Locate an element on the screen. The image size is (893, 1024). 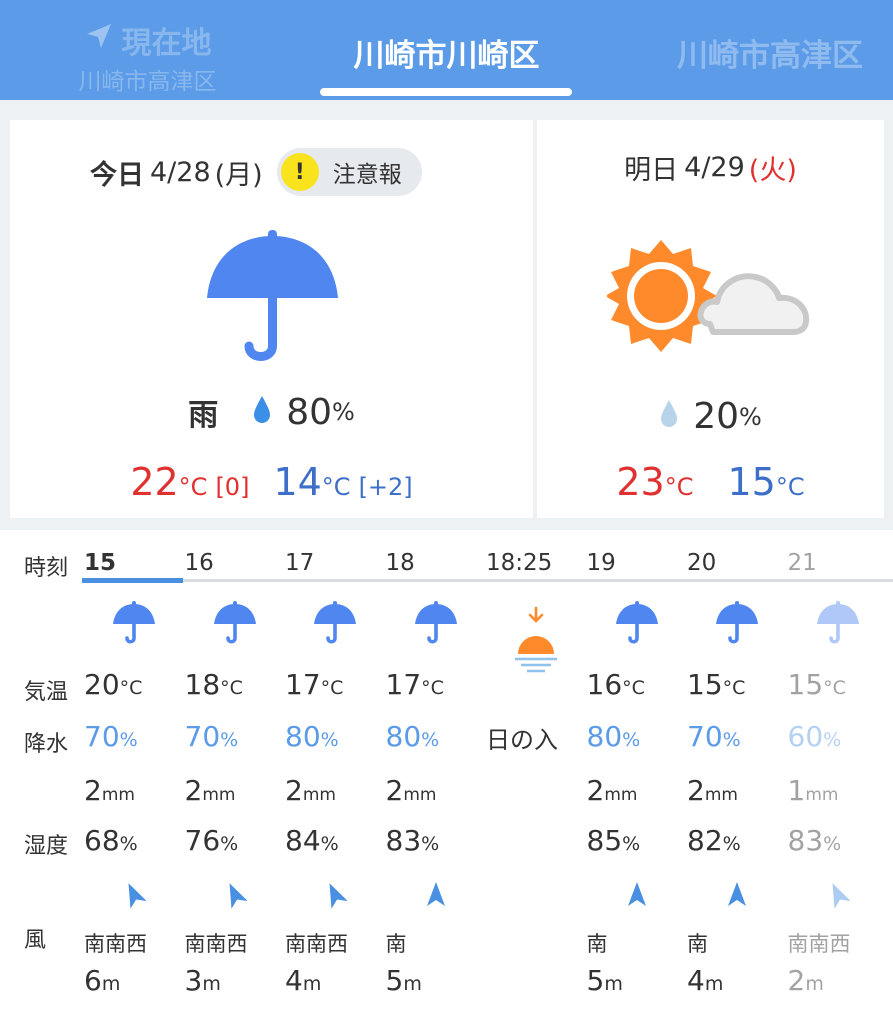
hour-label: 18 is located at coordinates (400, 563).